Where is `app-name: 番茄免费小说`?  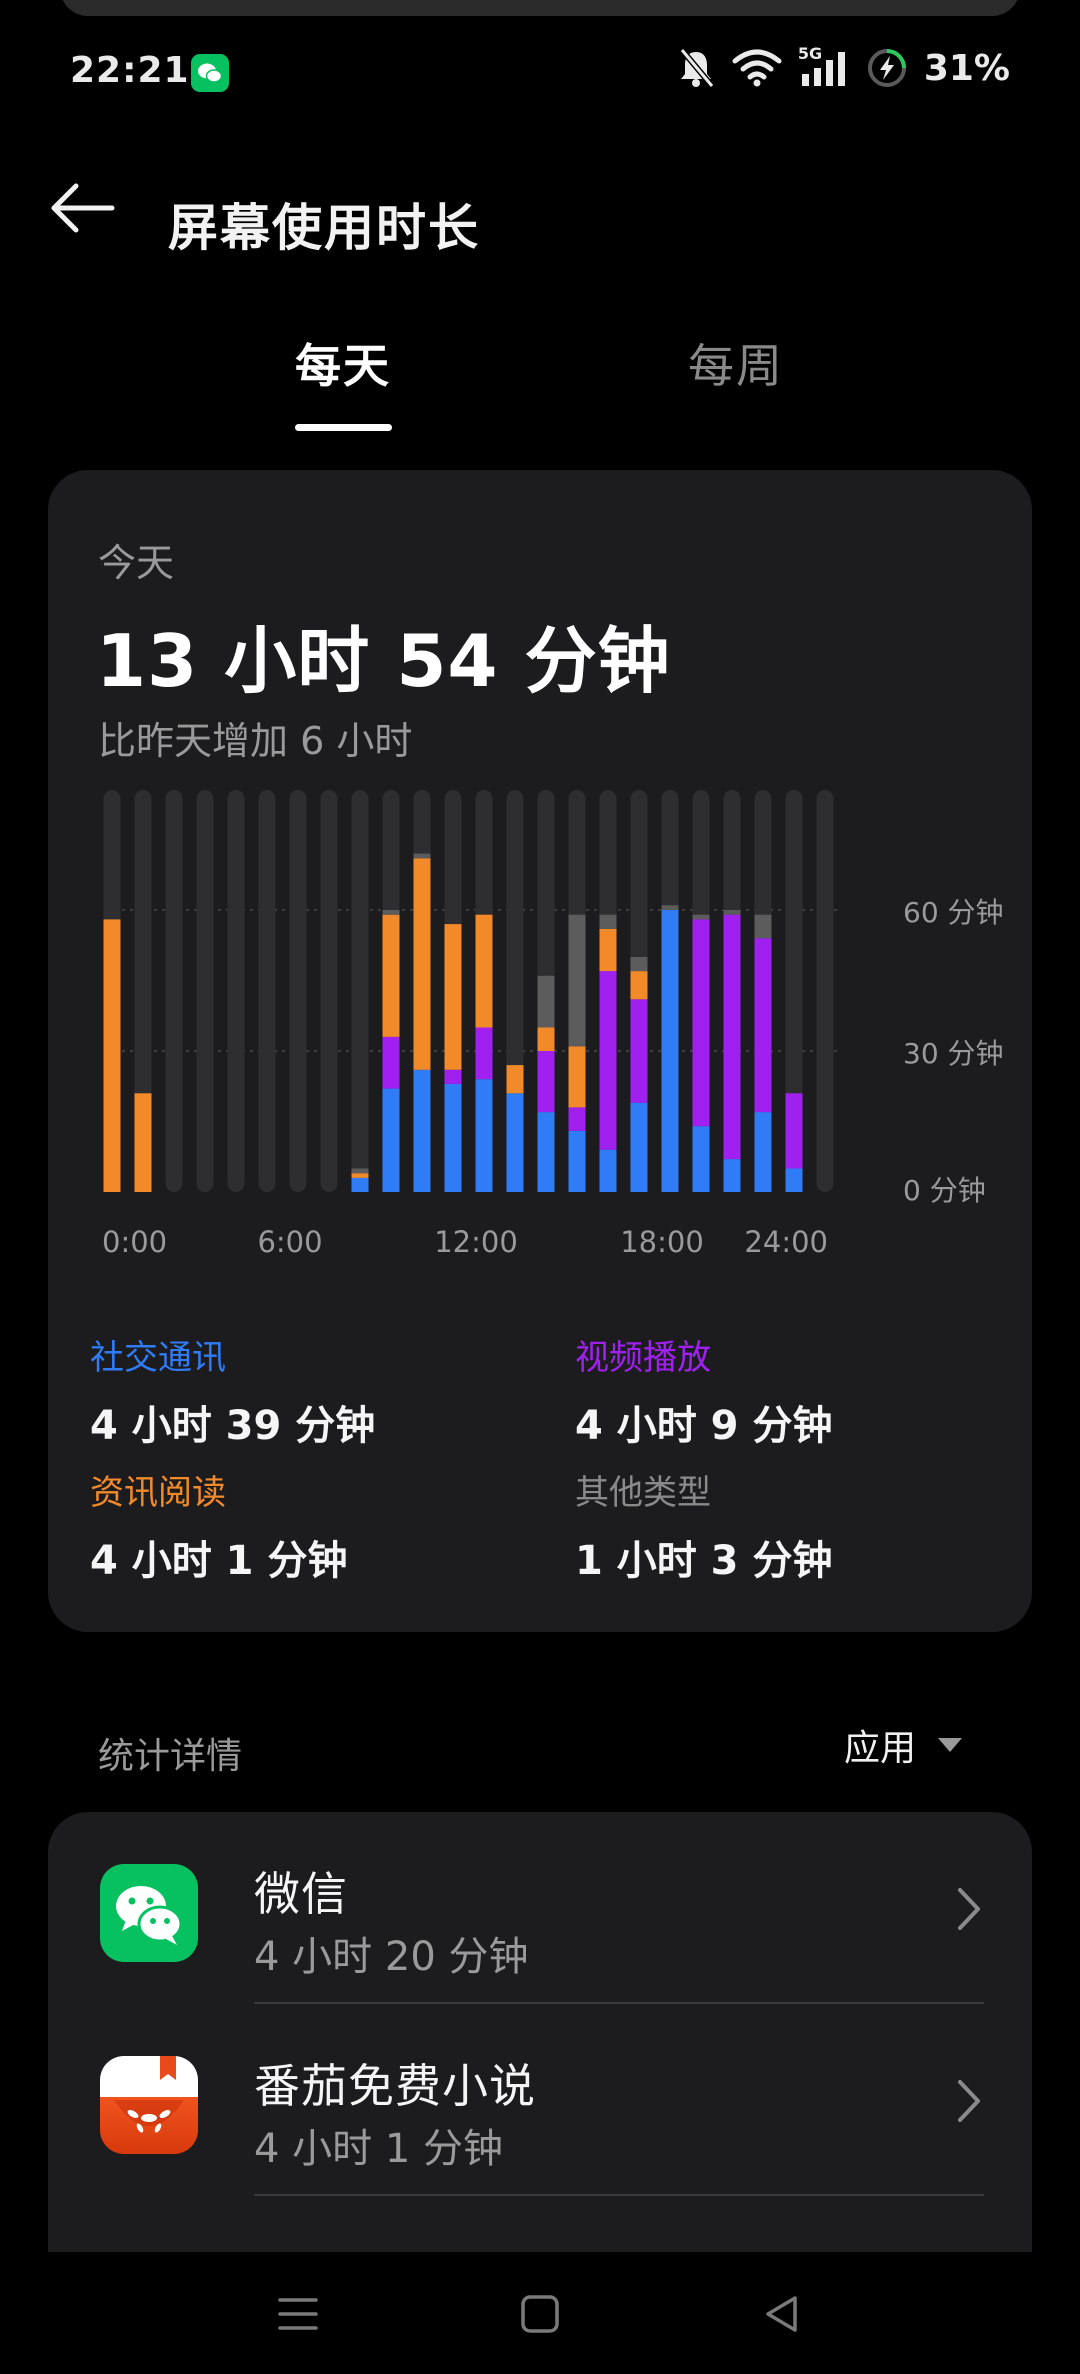
app-name: 番茄免费小说 is located at coordinates (395, 2086).